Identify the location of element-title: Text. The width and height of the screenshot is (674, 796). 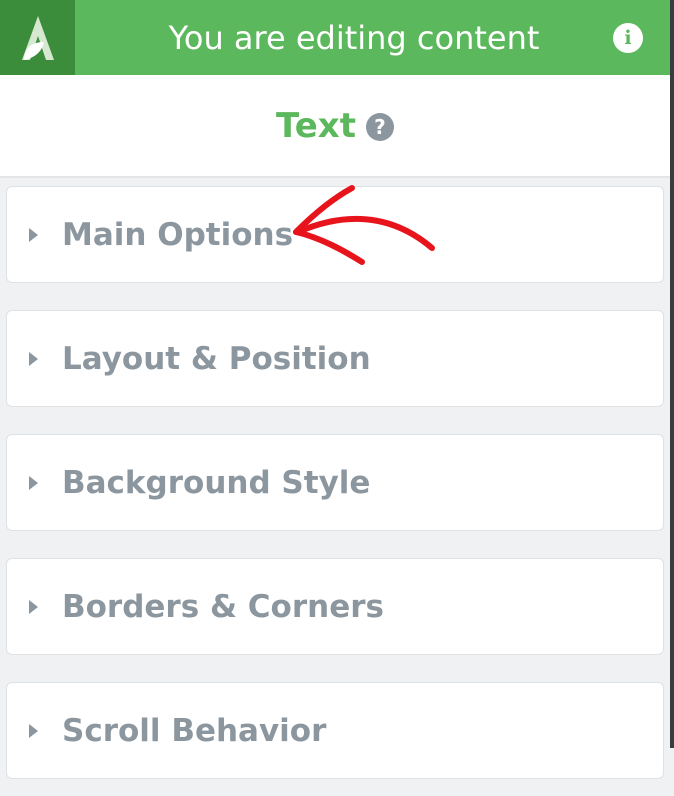
(316, 125).